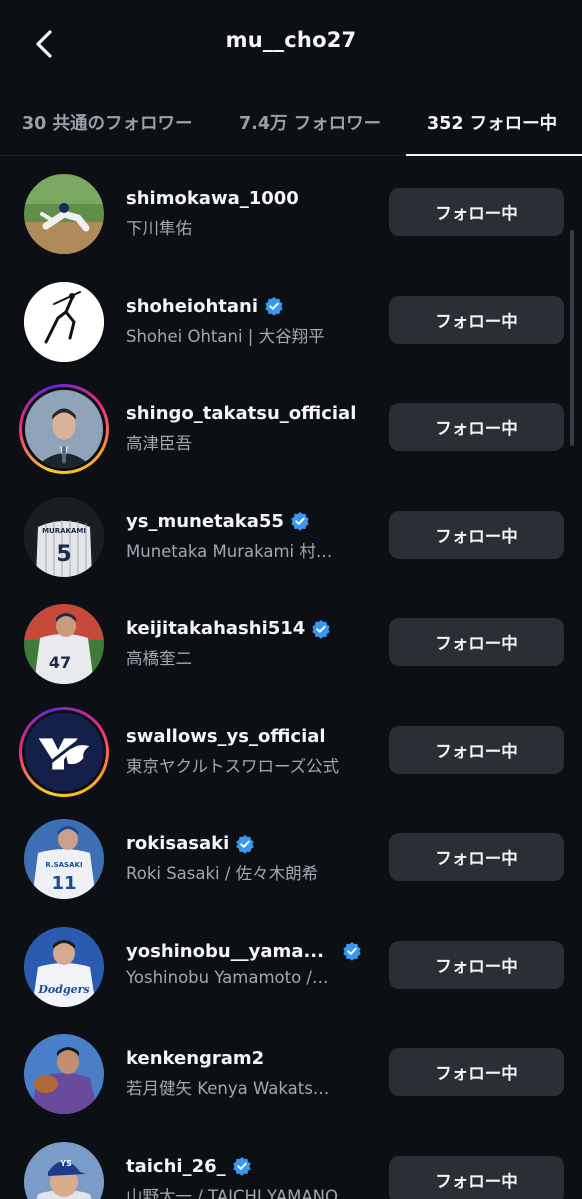 This screenshot has width=582, height=1199. I want to click on display-name: 高橋奎二, so click(159, 658).